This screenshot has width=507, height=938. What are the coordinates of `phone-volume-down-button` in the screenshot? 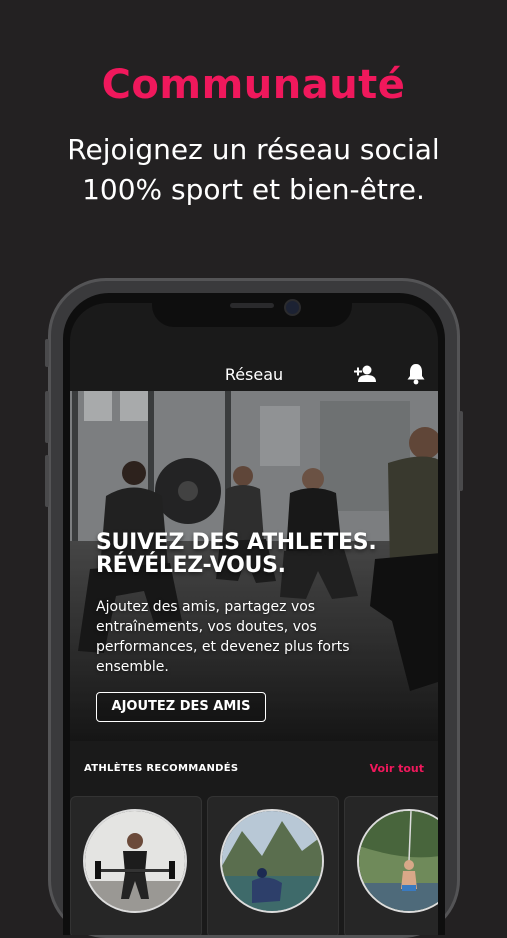 It's located at (47, 481).